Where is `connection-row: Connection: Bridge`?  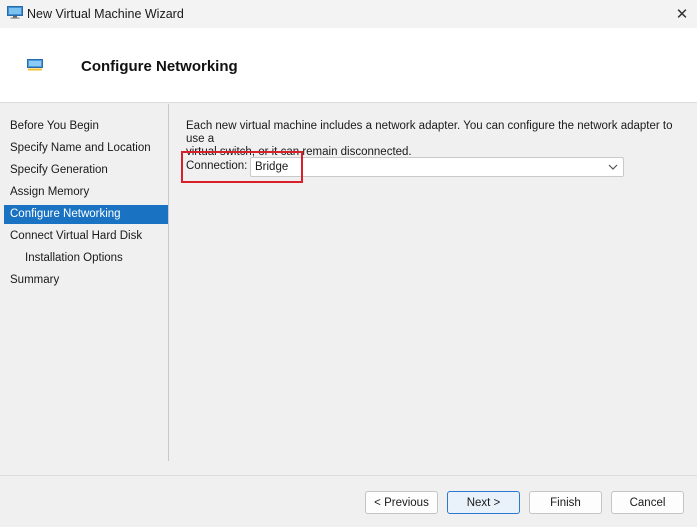
connection-row: Connection: Bridge is located at coordinates (403, 167).